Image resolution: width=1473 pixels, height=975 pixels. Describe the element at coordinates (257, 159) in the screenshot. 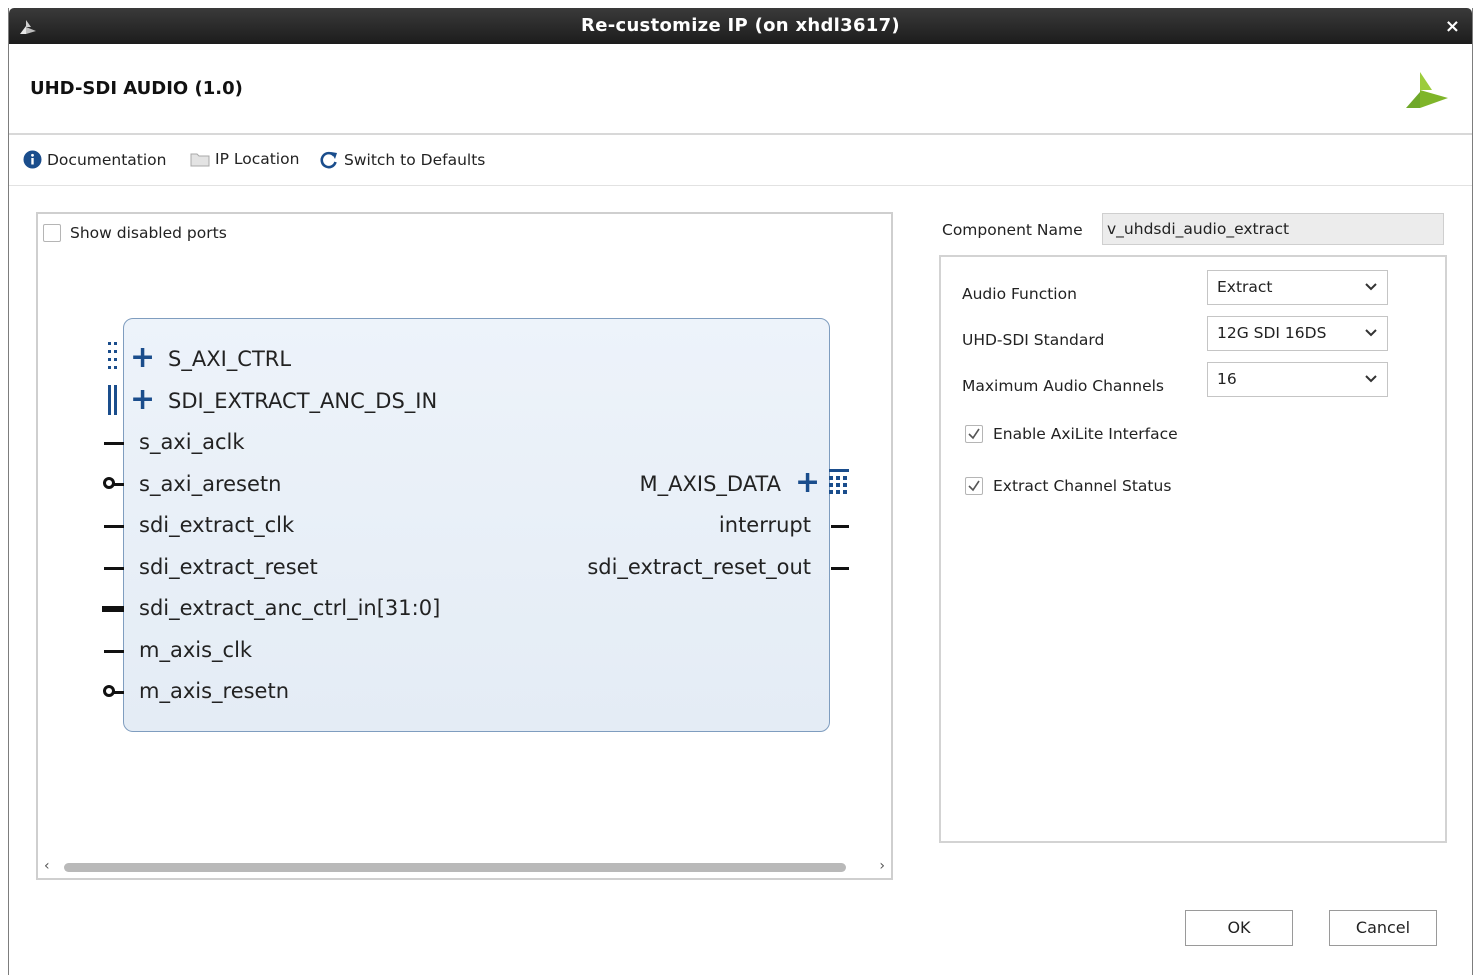

I see `ip-location-label: IP Location` at that location.